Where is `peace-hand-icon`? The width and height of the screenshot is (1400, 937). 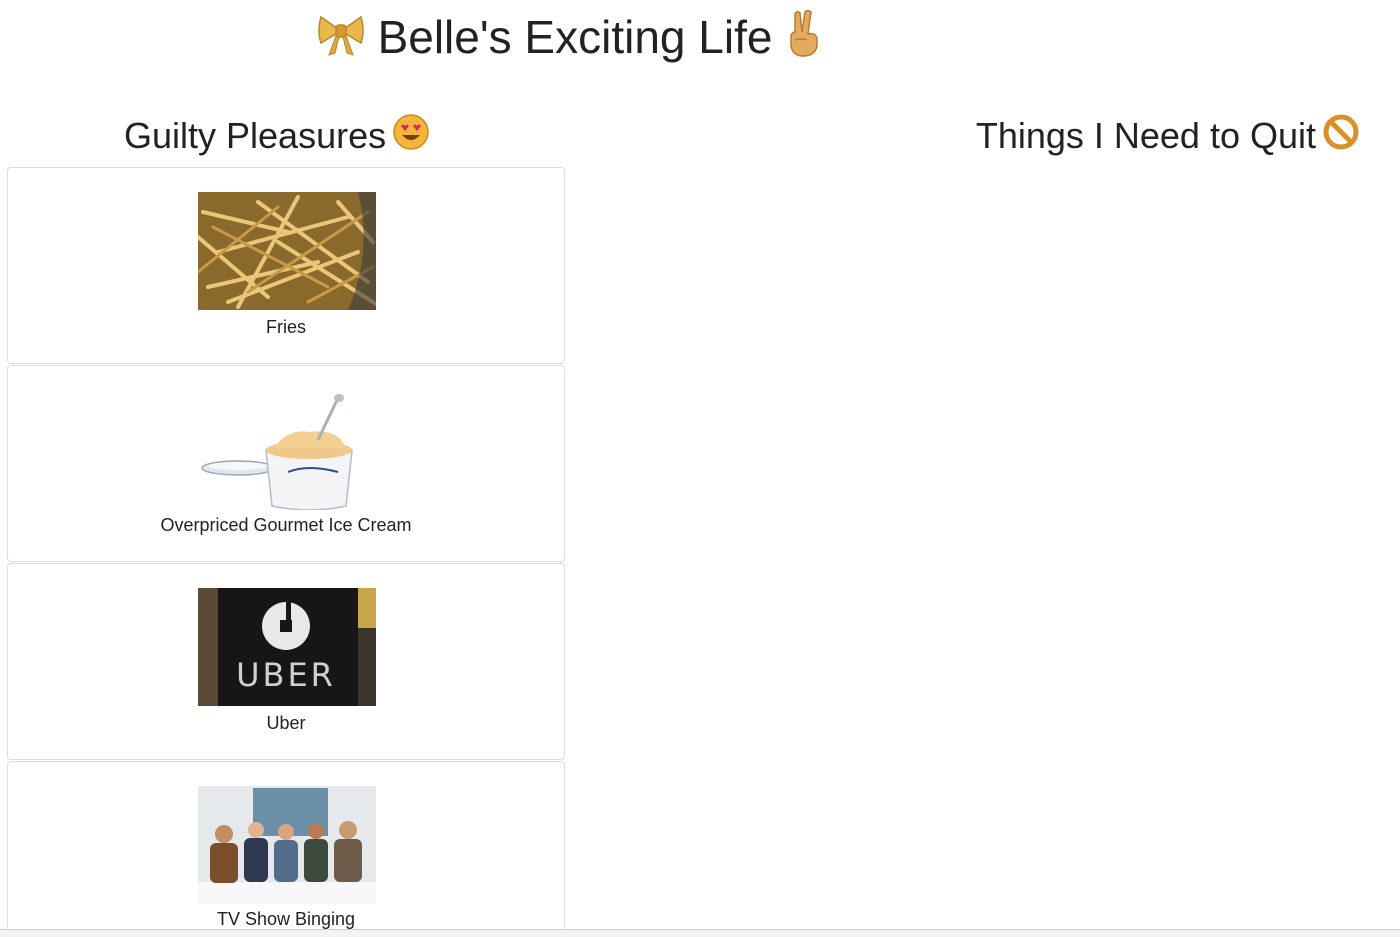 peace-hand-icon is located at coordinates (804, 40).